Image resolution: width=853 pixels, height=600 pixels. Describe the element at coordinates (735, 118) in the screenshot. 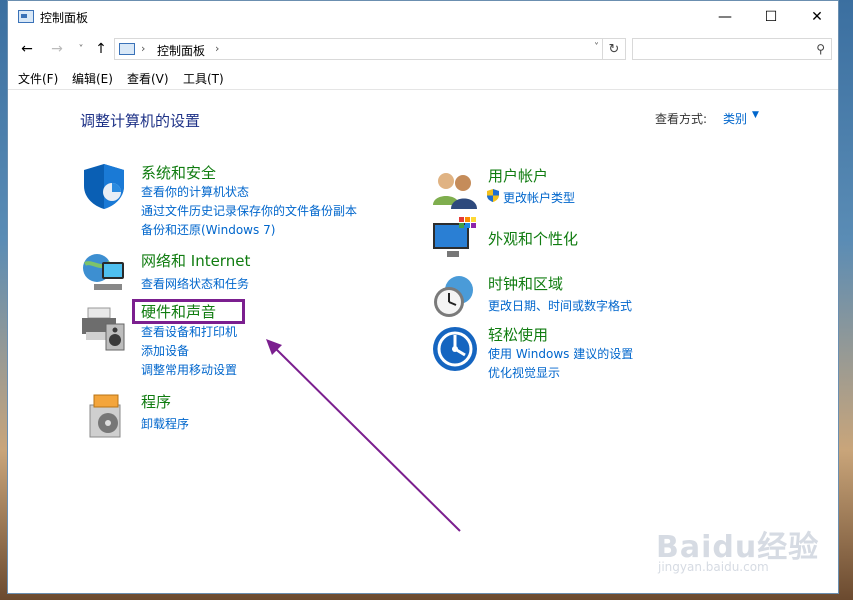

I see `view-by-dropdown: 类别` at that location.